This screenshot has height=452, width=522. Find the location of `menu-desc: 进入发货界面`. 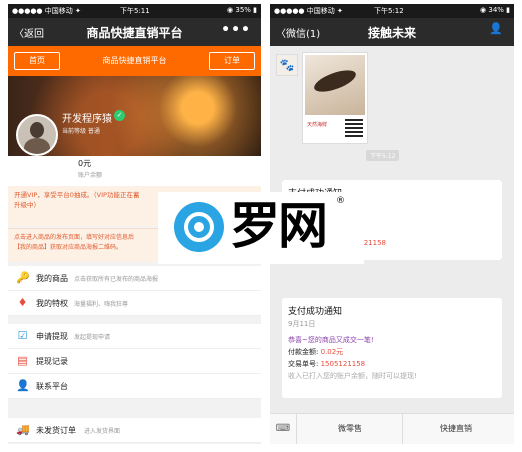

menu-desc: 进入发货界面 is located at coordinates (102, 431).